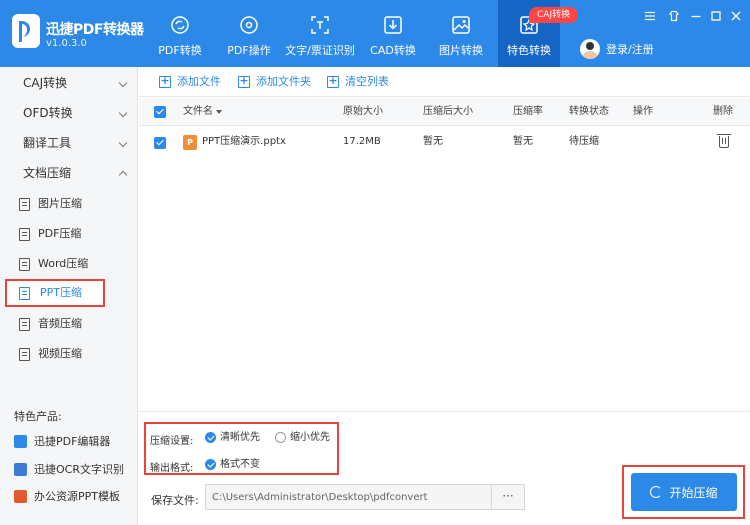 The height and width of the screenshot is (525, 750). What do you see at coordinates (362, 141) in the screenshot?
I see `orig-size: 17.2MB` at bounding box center [362, 141].